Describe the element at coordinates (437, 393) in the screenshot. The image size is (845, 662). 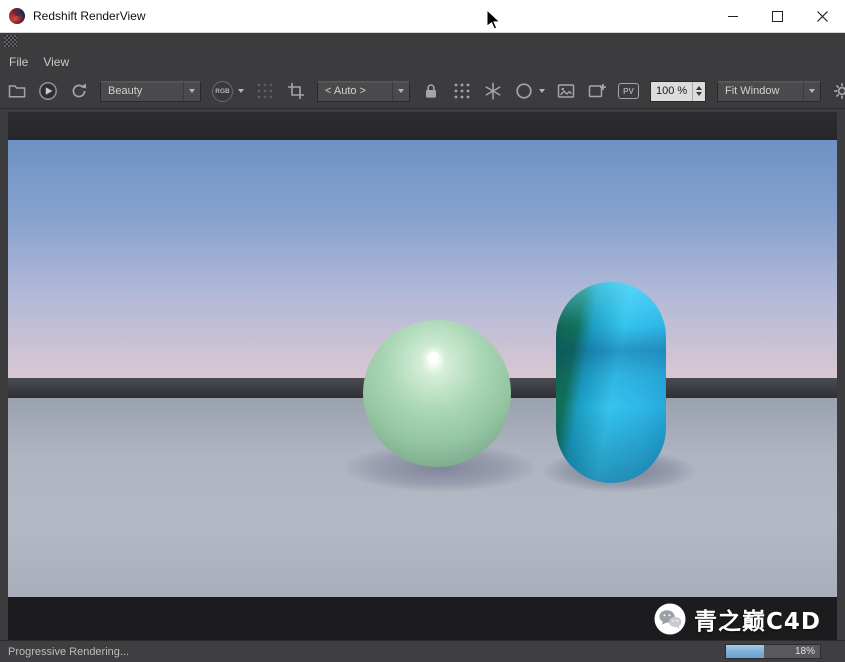
I see `render-sphere` at that location.